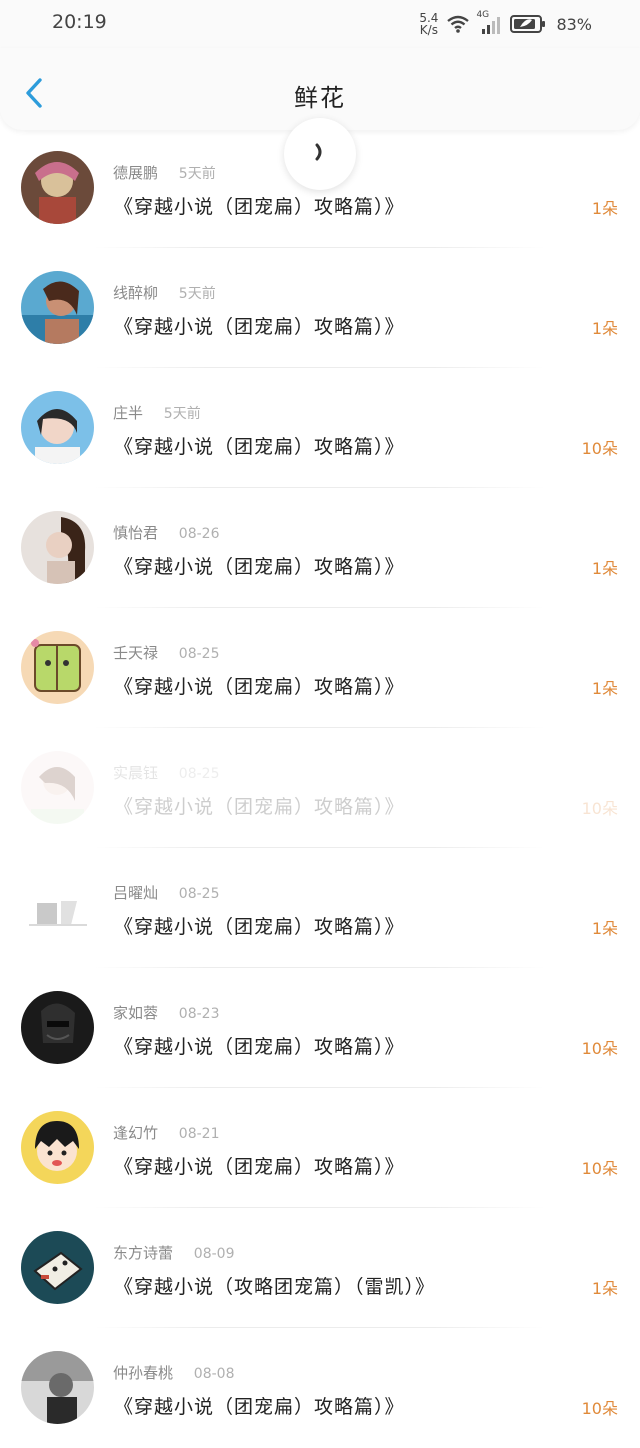 Image resolution: width=640 pixels, height=1448 pixels. I want to click on item-meta: 德展鹏 5天前, so click(164, 172).